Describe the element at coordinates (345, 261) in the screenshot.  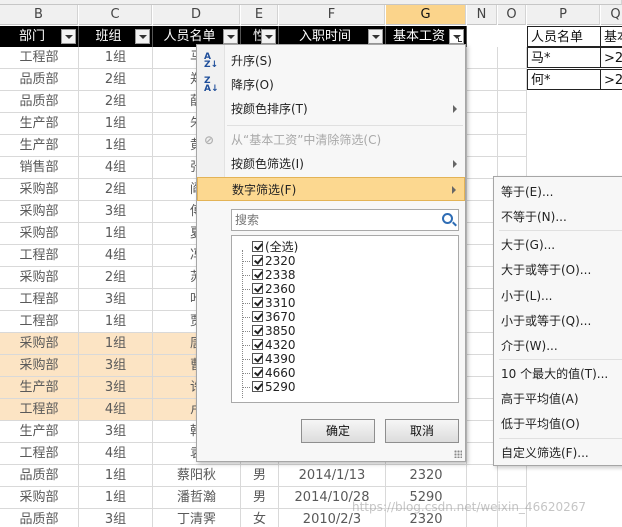
I see `filter-value-item: 2320` at that location.